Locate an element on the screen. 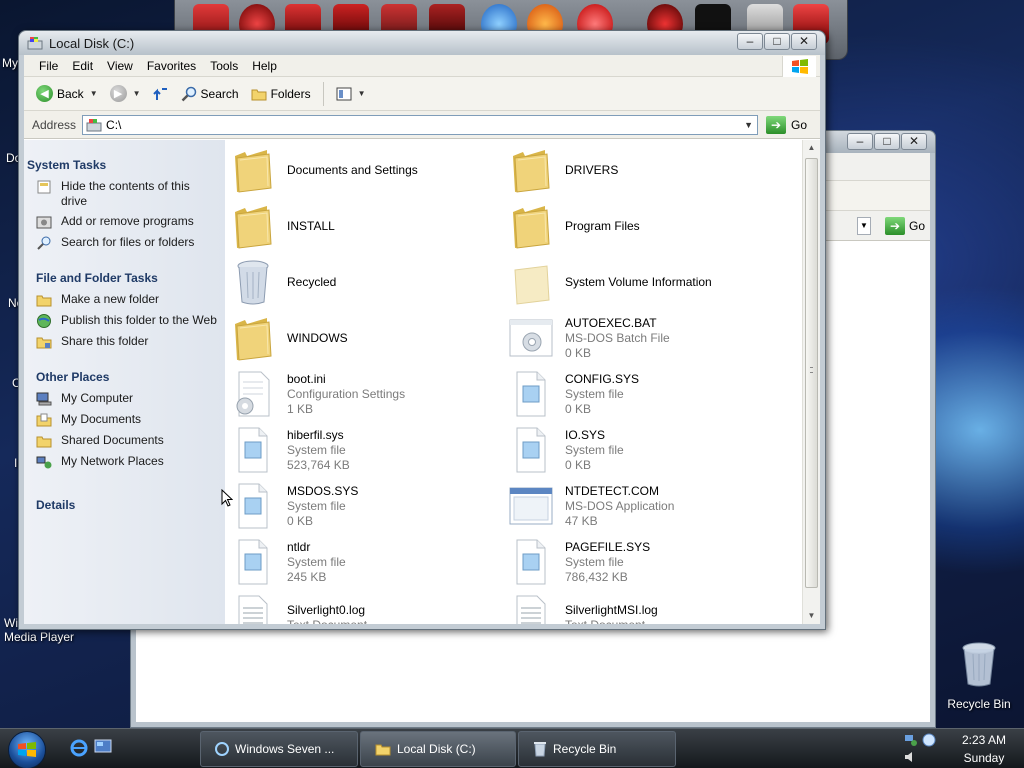  menu-file: File is located at coordinates (48, 66).